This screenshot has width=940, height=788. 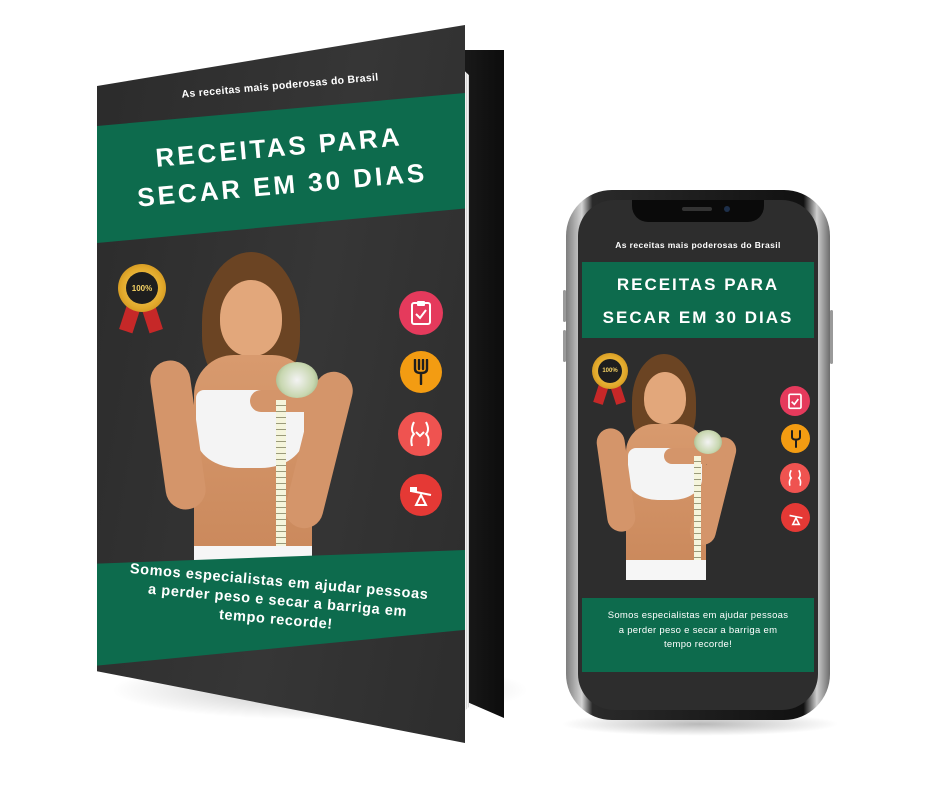 What do you see at coordinates (831, 337) in the screenshot?
I see `phone-power-button` at bounding box center [831, 337].